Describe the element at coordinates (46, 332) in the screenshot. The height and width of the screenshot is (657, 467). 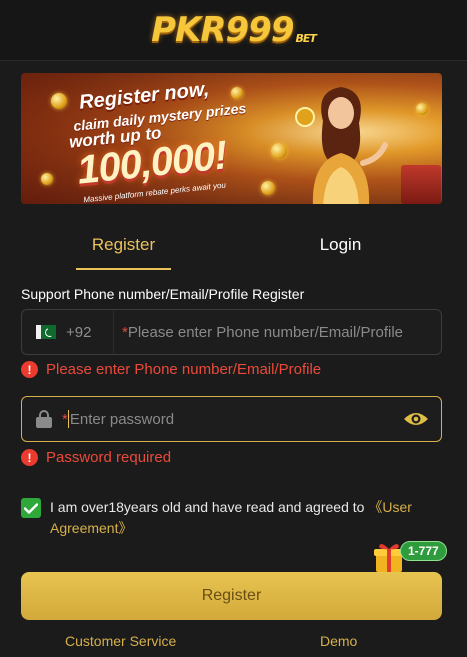
I see `pakistan-flag-icon` at that location.